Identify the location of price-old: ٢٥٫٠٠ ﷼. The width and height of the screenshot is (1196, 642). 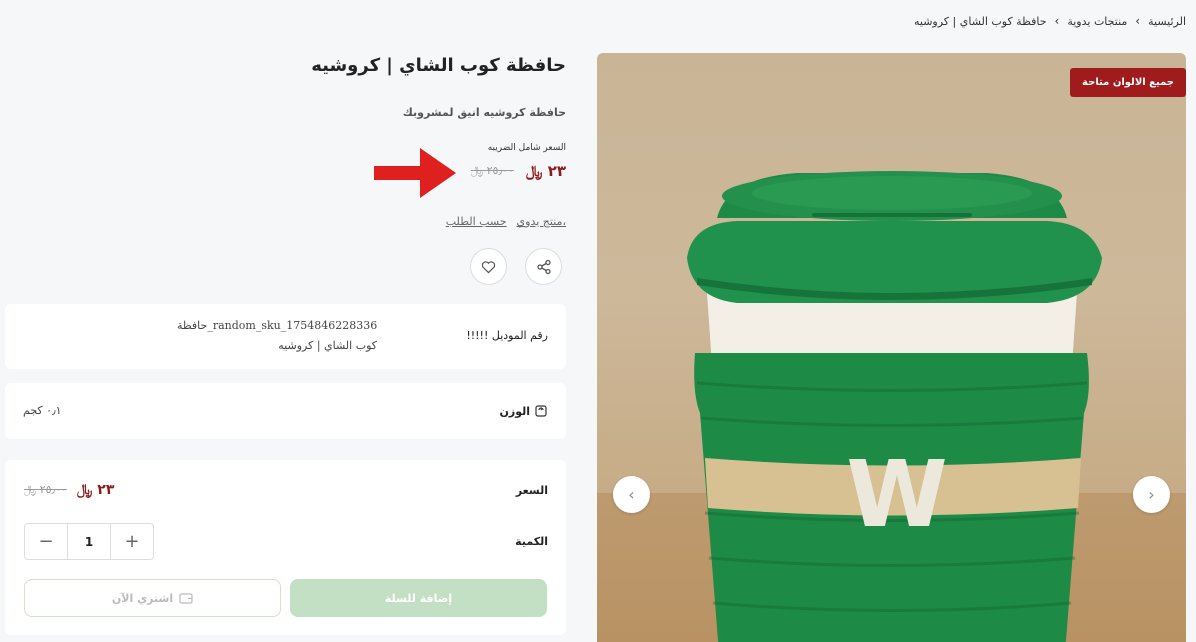
(492, 170).